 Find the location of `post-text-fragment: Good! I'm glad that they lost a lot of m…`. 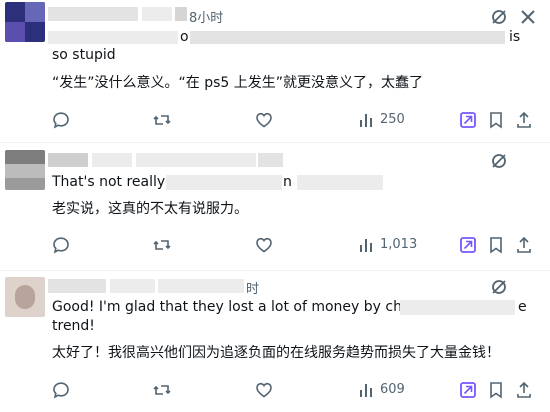

post-text-fragment: Good! I'm glad that they lost a lot of m… is located at coordinates (246, 307).